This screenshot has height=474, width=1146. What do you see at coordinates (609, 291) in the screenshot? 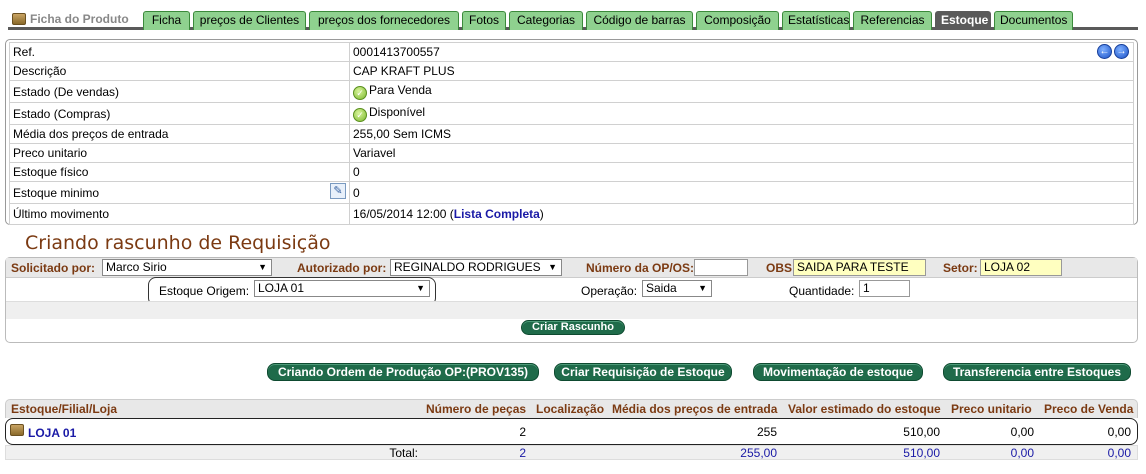
I see `operacao-label: Operação:` at bounding box center [609, 291].